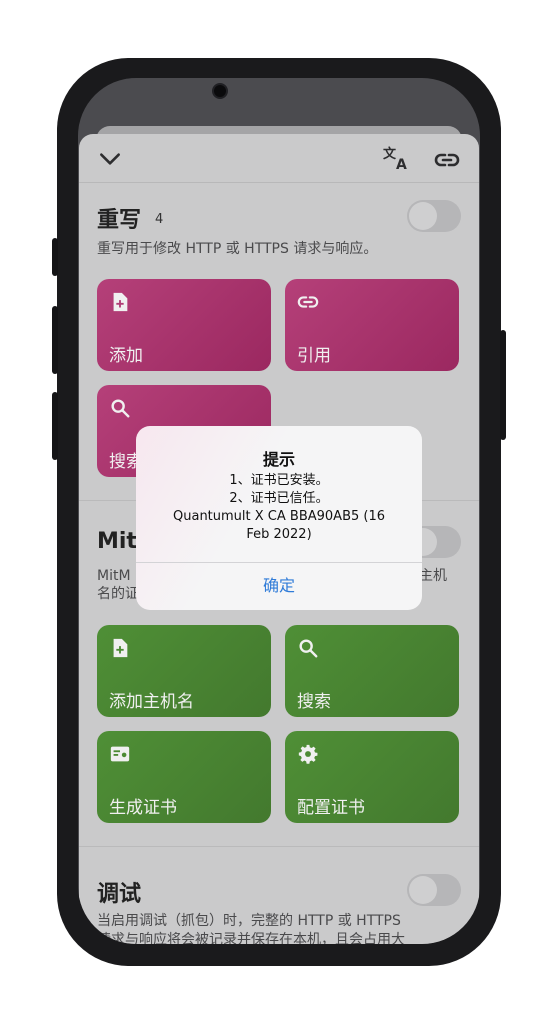 The height and width of the screenshot is (1024, 558). Describe the element at coordinates (184, 325) in the screenshot. I see `rewrite-add-button: 添加` at that location.